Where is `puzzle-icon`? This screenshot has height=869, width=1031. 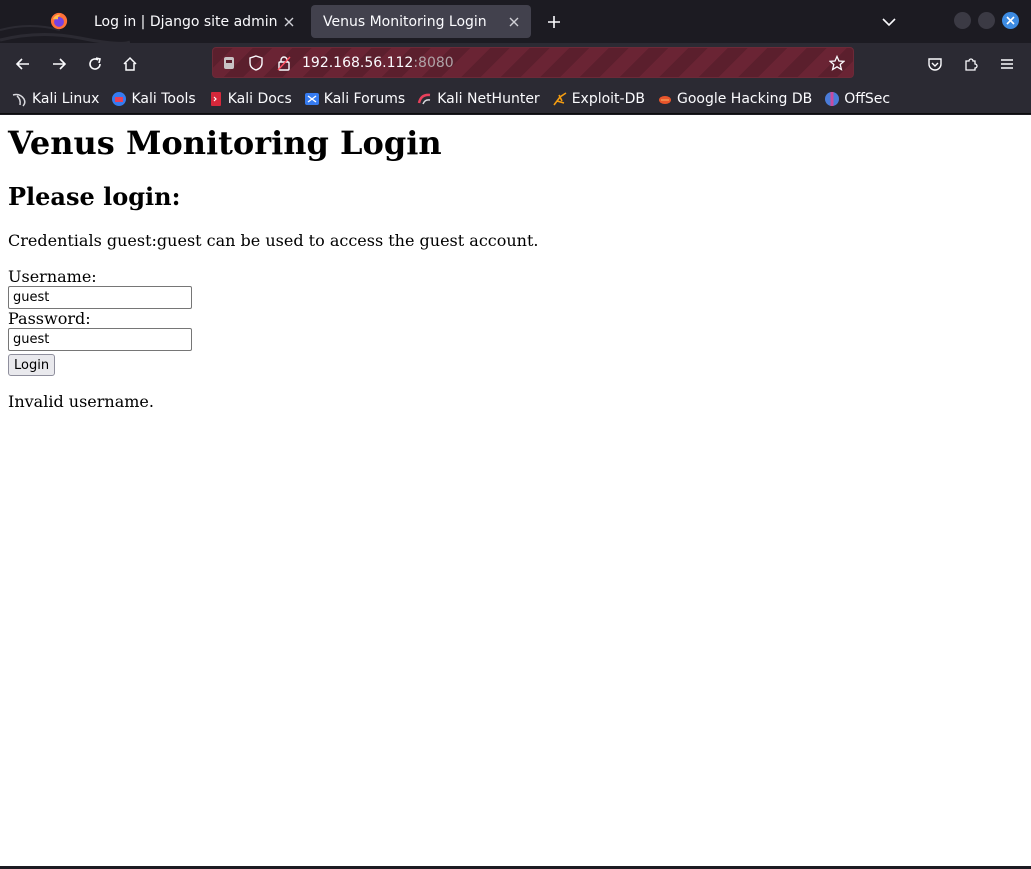 puzzle-icon is located at coordinates (971, 64).